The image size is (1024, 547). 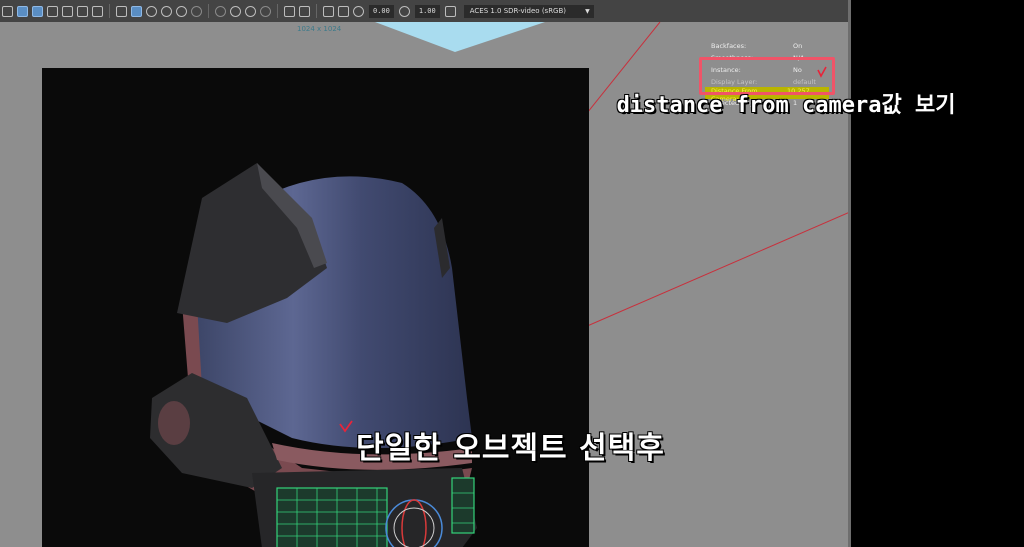 What do you see at coordinates (510, 448) in the screenshot?
I see `annotation-caption-korean: 단일한 오브젝트 선택후` at bounding box center [510, 448].